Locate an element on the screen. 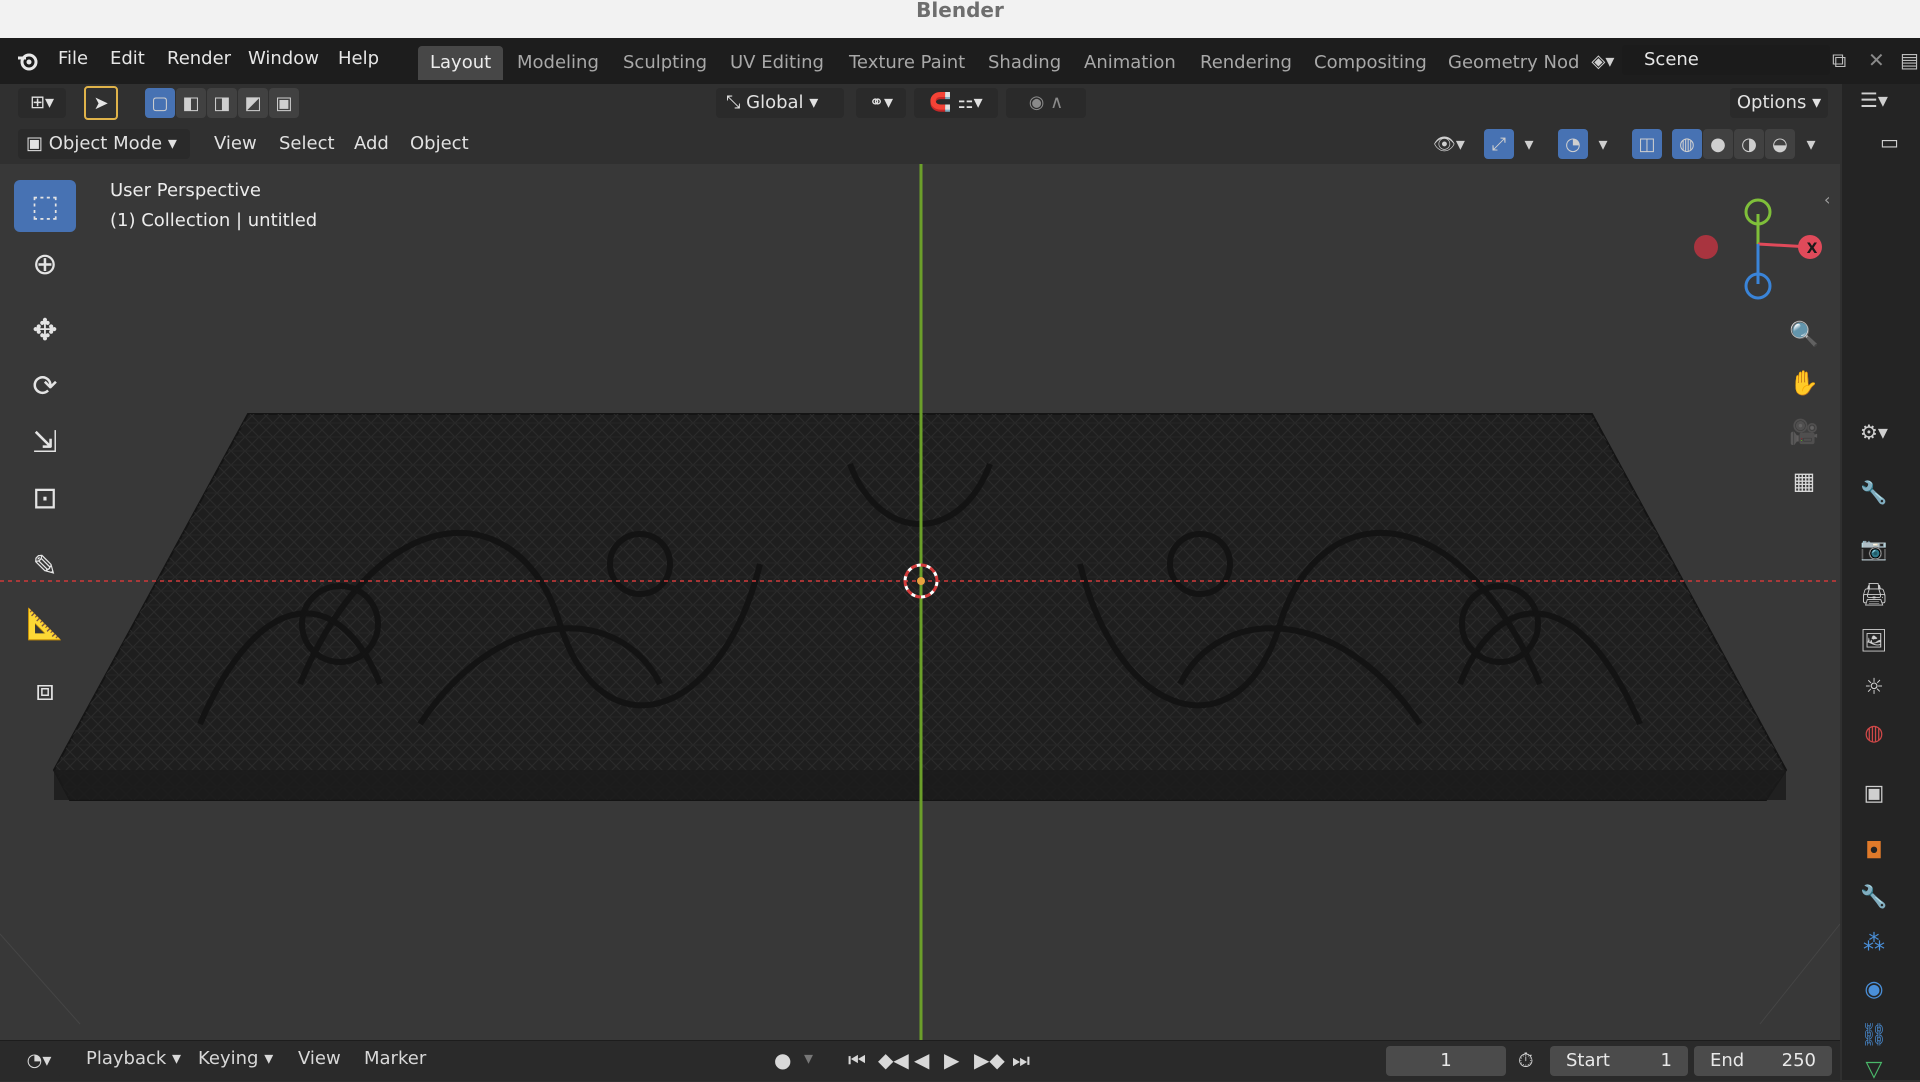 Image resolution: width=1920 pixels, height=1082 pixels. end-value: 250 is located at coordinates (1798, 1060).